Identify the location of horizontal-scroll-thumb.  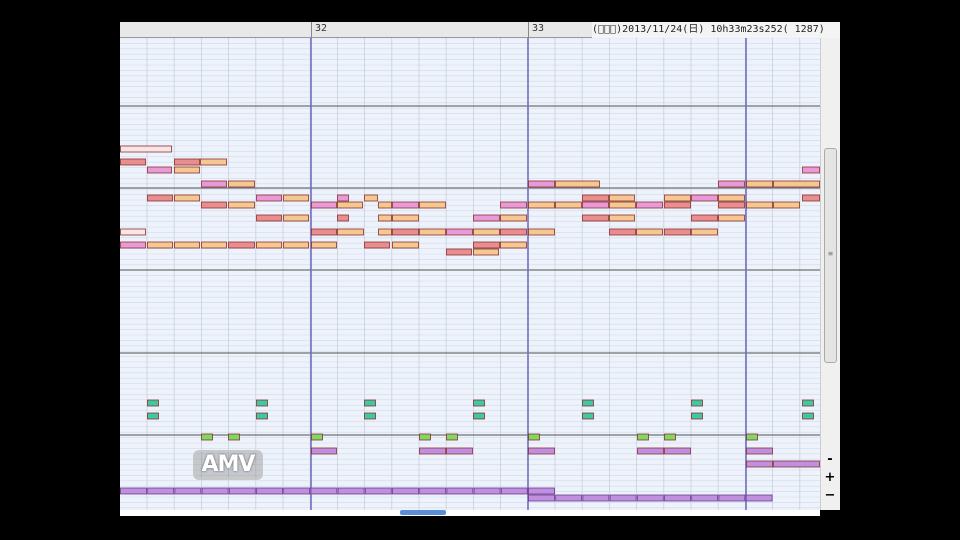
(423, 512).